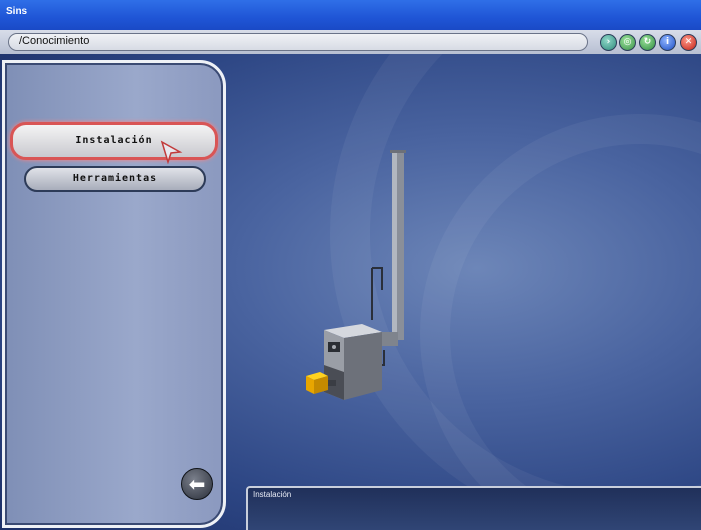  I want to click on path-field: /Conocimiento, so click(298, 42).